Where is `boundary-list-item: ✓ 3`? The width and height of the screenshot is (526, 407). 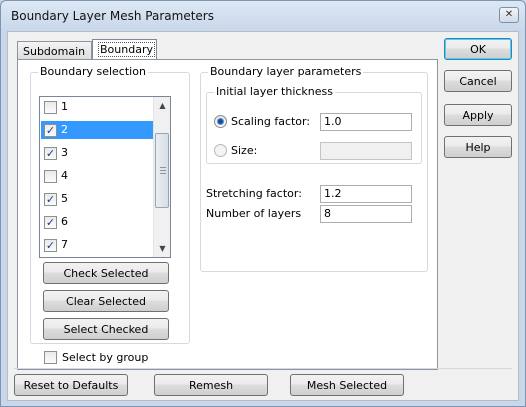
boundary-list-item: ✓ 3 is located at coordinates (97, 153).